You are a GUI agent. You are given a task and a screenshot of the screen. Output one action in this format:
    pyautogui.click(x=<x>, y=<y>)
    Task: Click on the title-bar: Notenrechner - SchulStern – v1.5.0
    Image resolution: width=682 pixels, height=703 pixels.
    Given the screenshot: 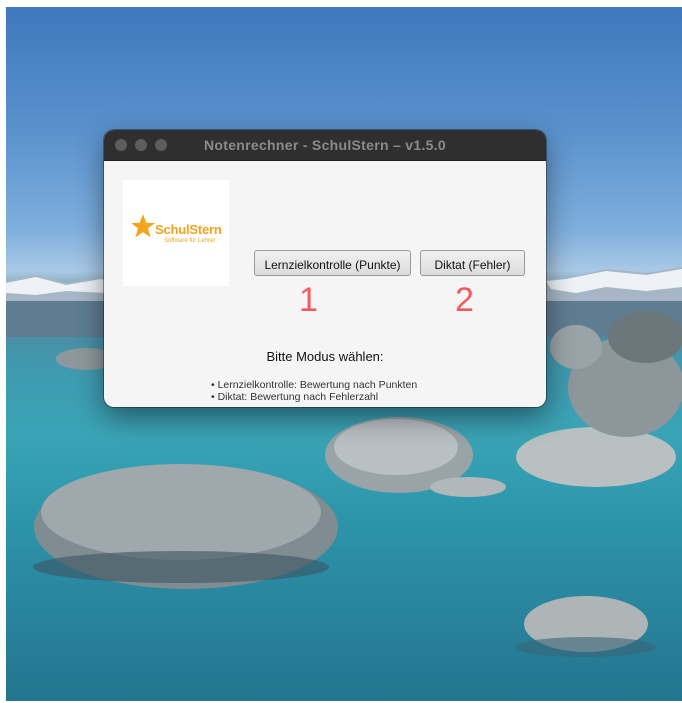 What is the action you would take?
    pyautogui.click(x=325, y=145)
    